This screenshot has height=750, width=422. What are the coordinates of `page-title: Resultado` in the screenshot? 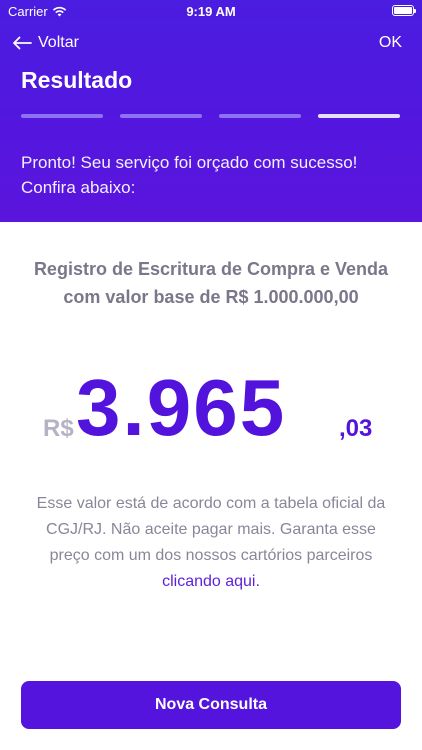 It's located at (77, 80).